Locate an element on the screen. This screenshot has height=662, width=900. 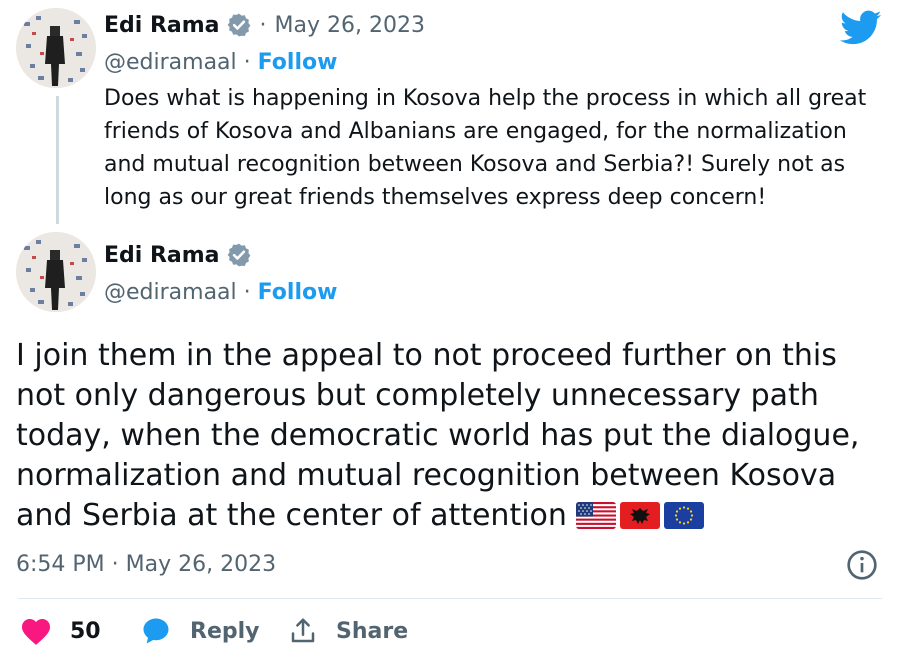
share-icon is located at coordinates (303, 630).